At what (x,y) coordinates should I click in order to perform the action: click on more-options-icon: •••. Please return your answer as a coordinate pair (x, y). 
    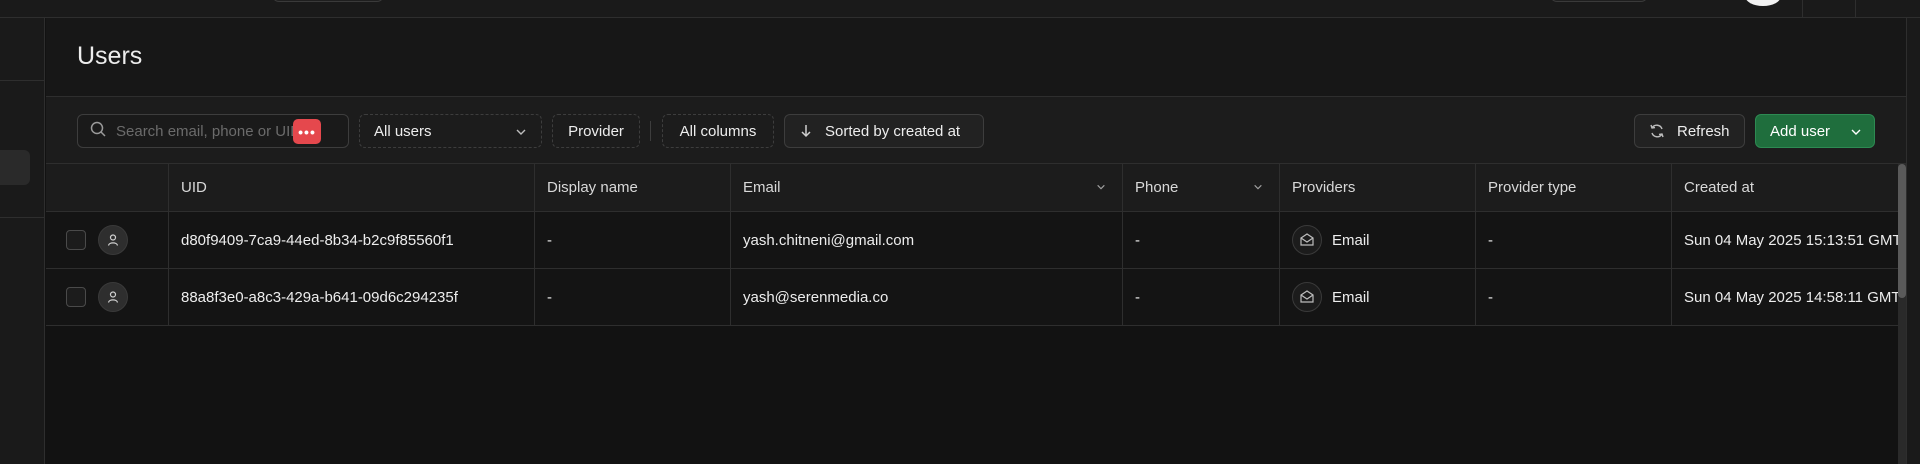
    Looking at the image, I should click on (307, 131).